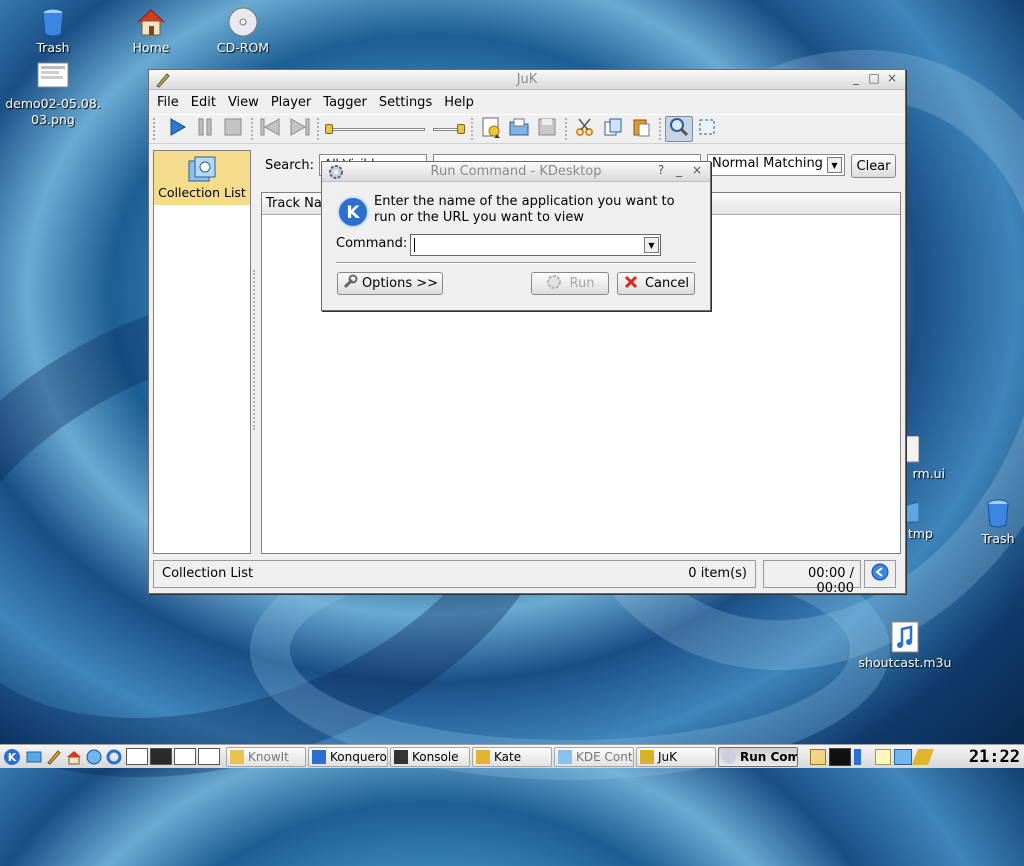  Describe the element at coordinates (641, 129) in the screenshot. I see `paste-button` at that location.